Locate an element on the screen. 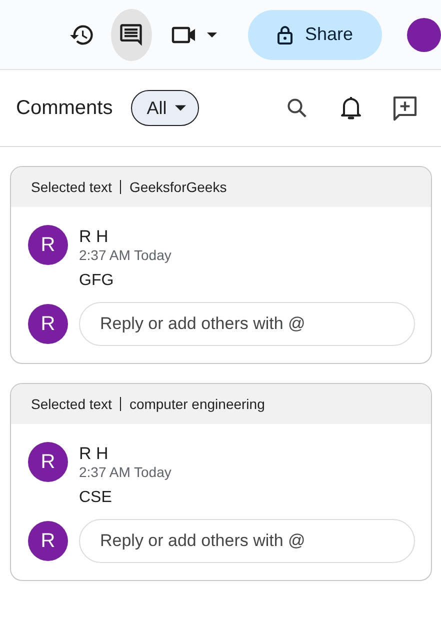  comments-button is located at coordinates (131, 34).